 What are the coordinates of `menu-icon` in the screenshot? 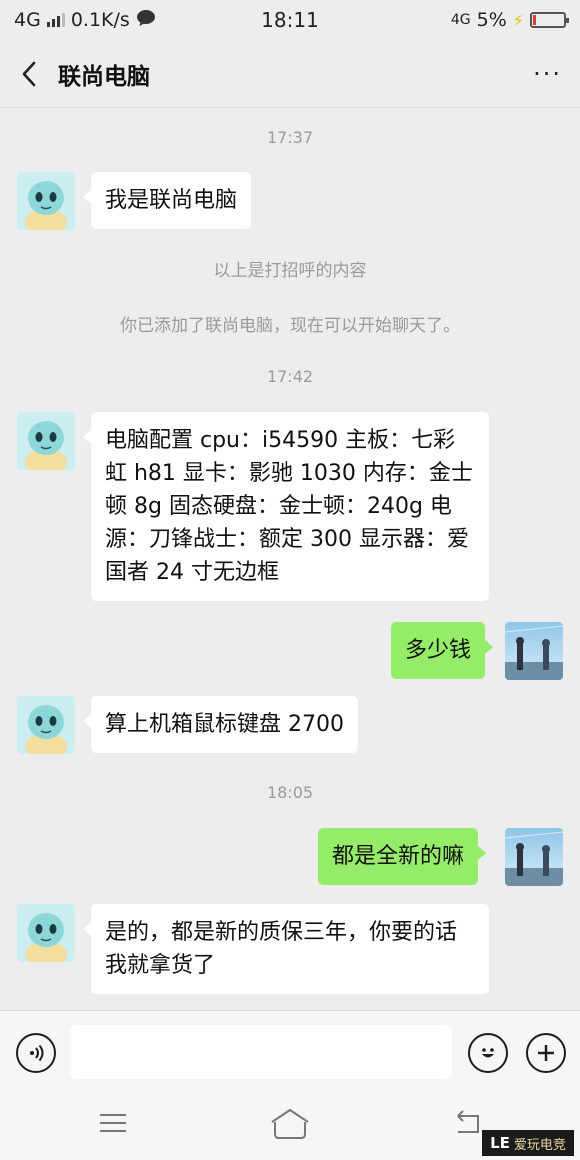 It's located at (113, 1123).